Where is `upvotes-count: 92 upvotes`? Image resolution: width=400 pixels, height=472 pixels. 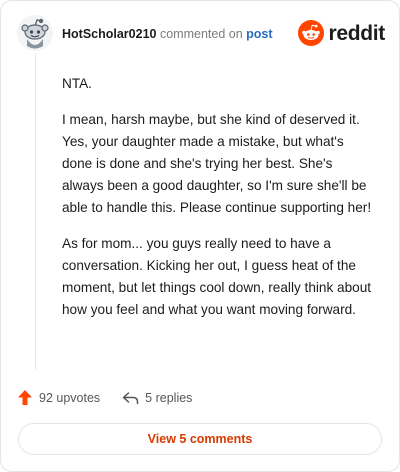
upvotes-count: 92 upvotes is located at coordinates (70, 397).